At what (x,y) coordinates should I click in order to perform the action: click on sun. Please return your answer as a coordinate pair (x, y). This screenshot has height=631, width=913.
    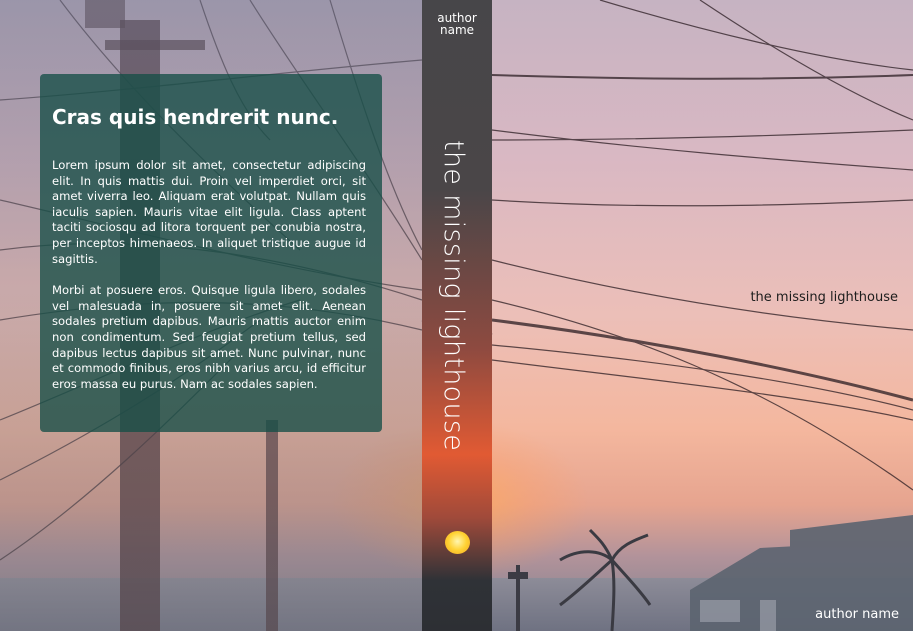
    Looking at the image, I should click on (457, 542).